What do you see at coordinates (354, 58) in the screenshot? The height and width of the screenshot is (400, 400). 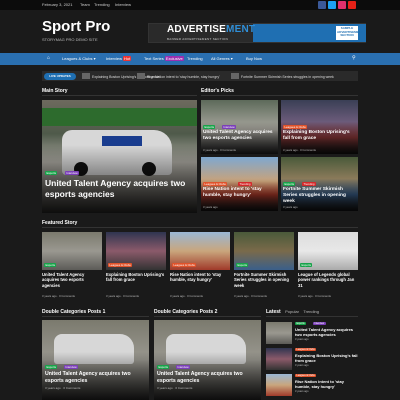 I see `search-icon: ⚲` at bounding box center [354, 58].